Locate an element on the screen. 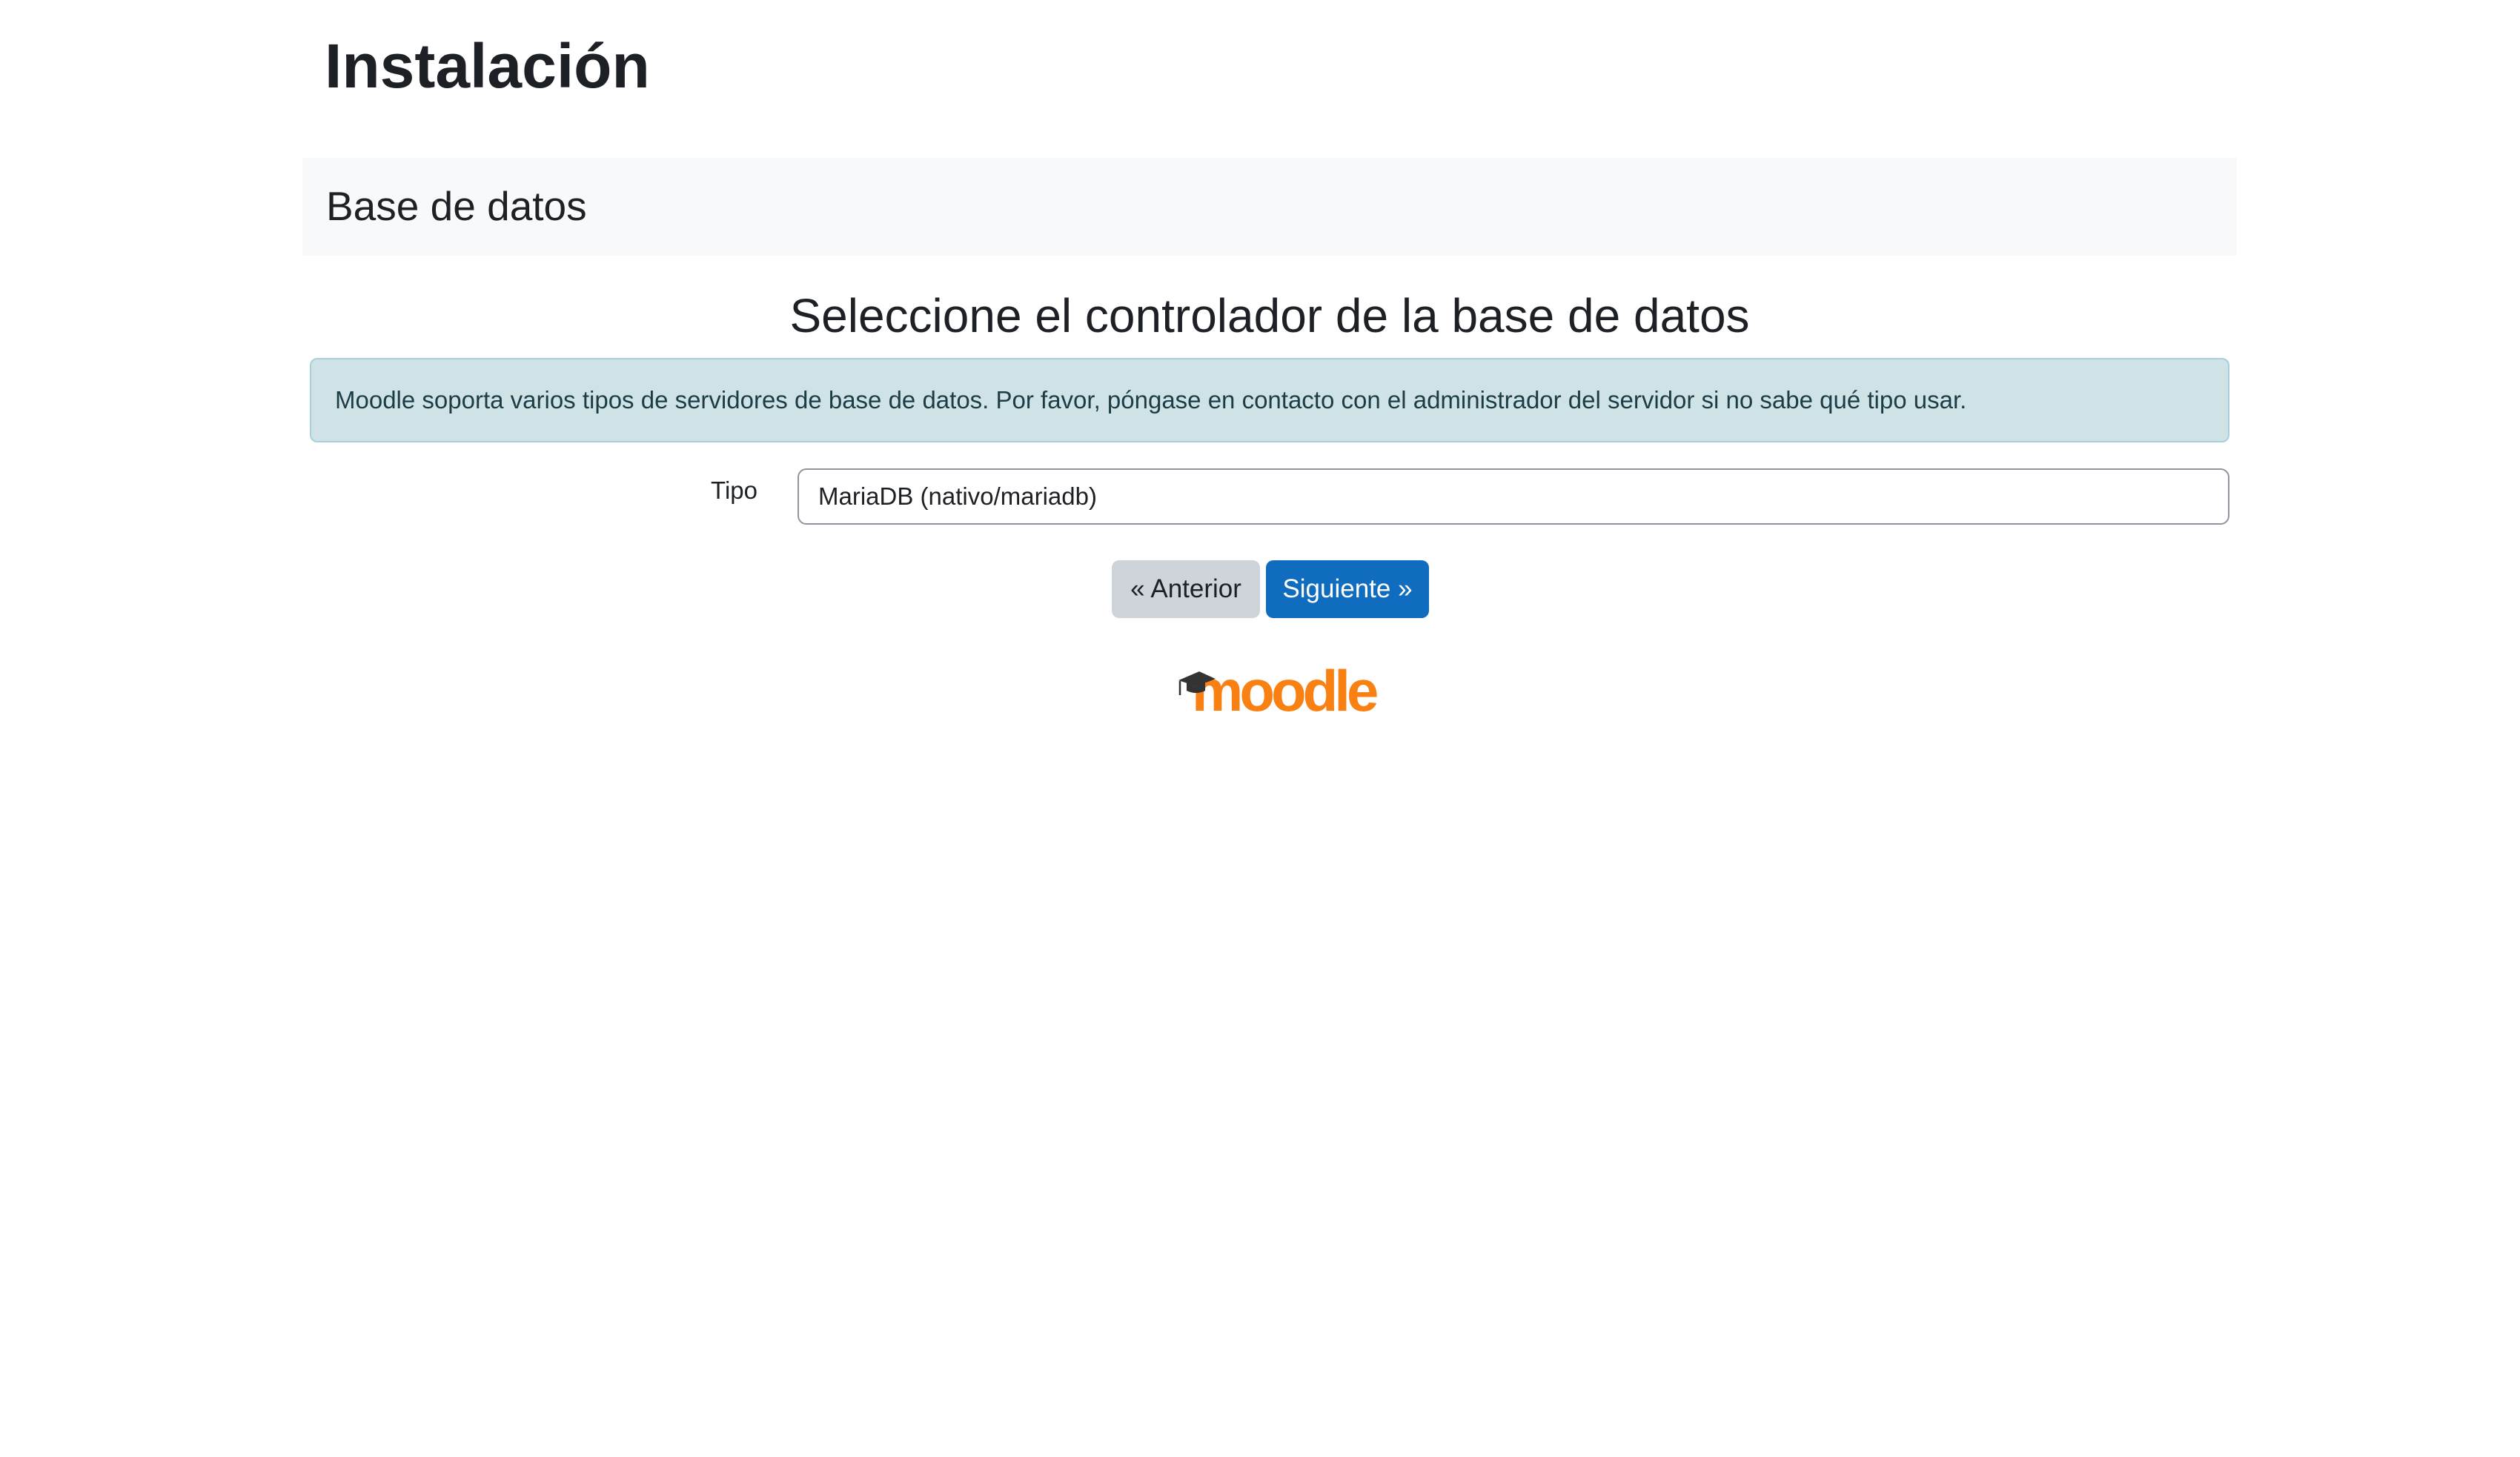 This screenshot has height=1457, width=2520. database-type-selected-value: MariaDB (nativo/mariadb) is located at coordinates (958, 496).